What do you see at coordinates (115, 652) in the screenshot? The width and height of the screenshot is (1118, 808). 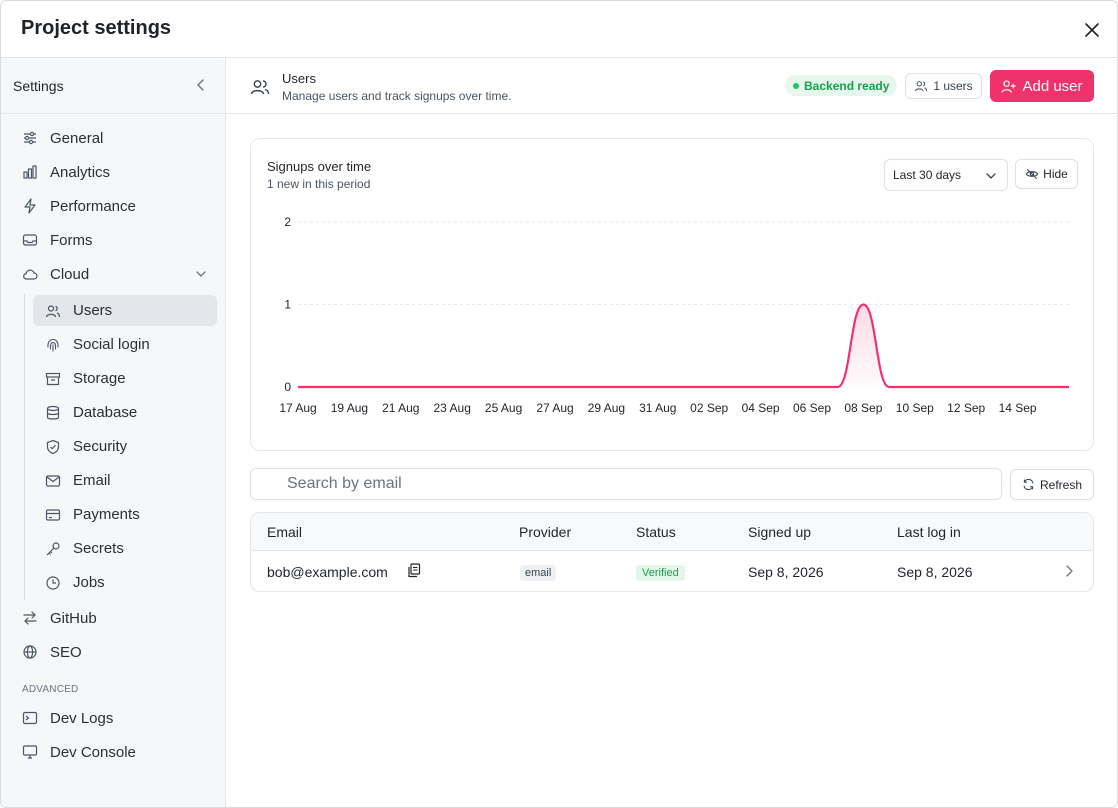 I see `sidebar-item-seo: SEO` at bounding box center [115, 652].